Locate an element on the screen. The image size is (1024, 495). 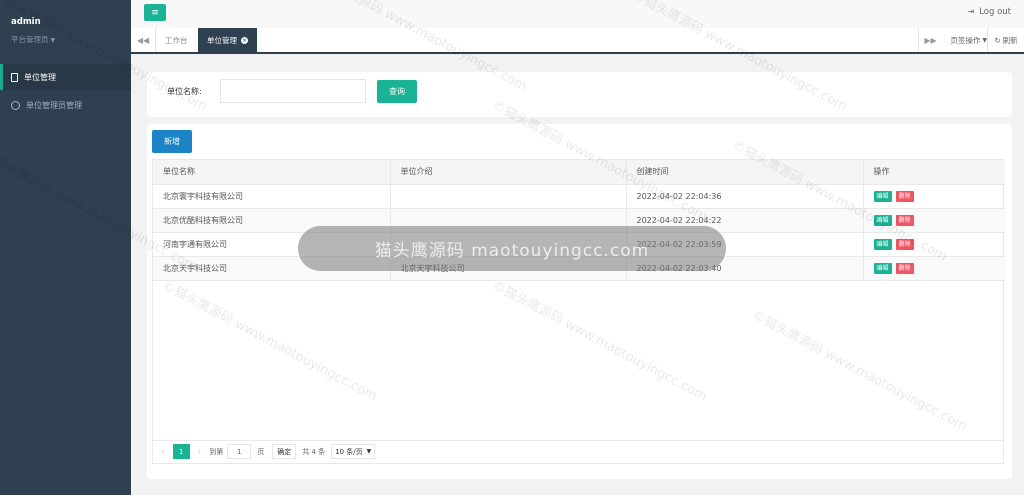
search-button: 查询 is located at coordinates (397, 91).